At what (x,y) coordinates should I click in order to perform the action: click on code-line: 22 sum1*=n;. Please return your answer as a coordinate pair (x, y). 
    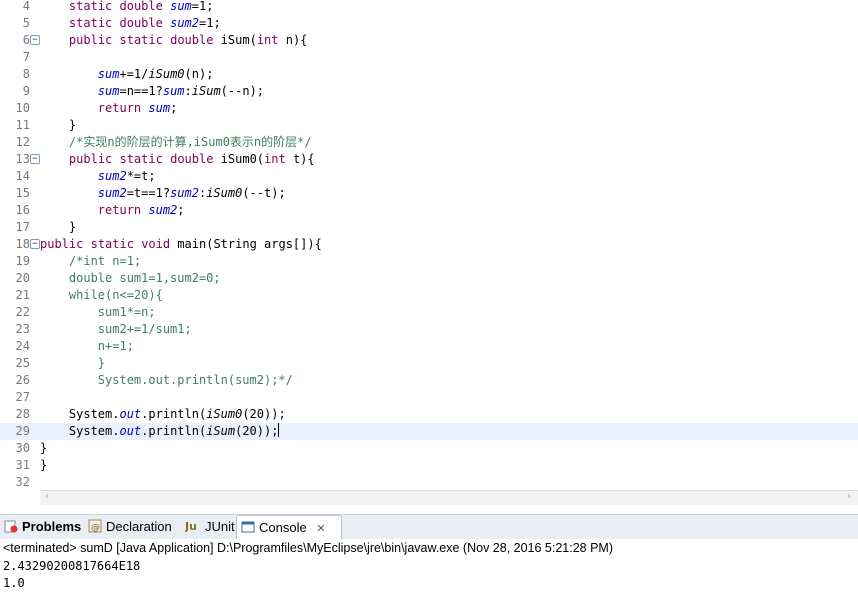
    Looking at the image, I should click on (429, 312).